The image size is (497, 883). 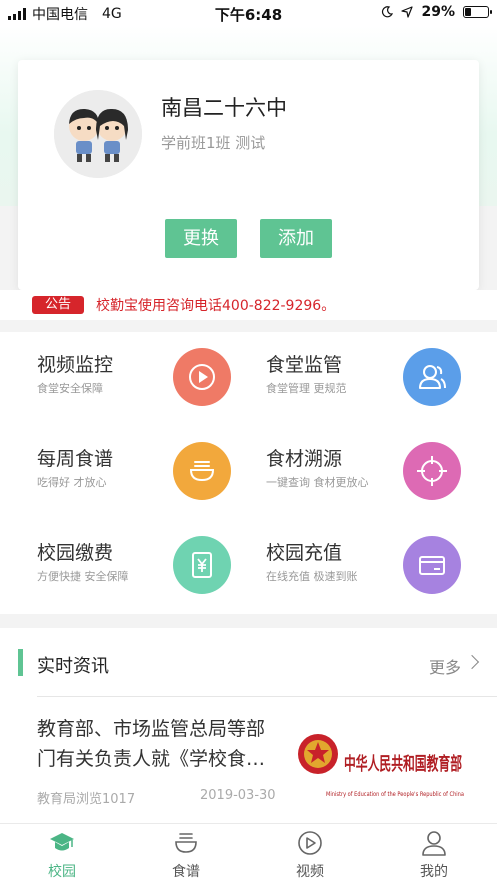 I want to click on play-icon, so click(x=202, y=377).